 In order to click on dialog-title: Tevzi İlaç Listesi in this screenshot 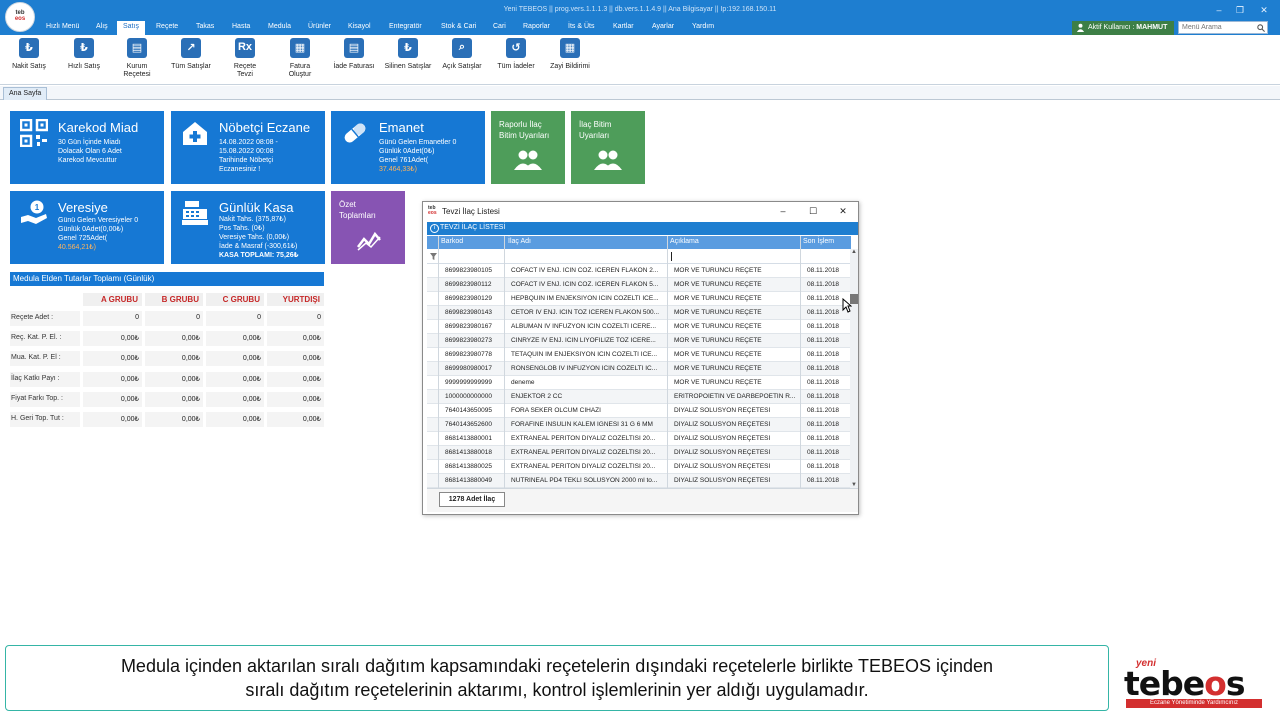, I will do `click(471, 211)`.